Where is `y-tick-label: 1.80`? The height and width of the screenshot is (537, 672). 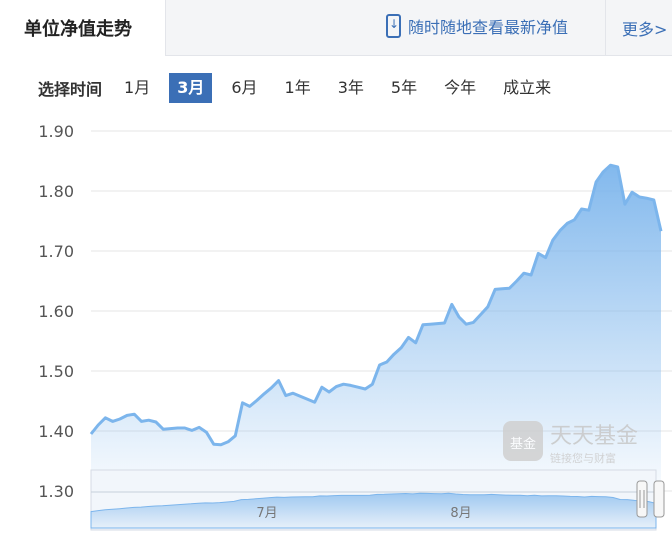 y-tick-label: 1.80 is located at coordinates (56, 191).